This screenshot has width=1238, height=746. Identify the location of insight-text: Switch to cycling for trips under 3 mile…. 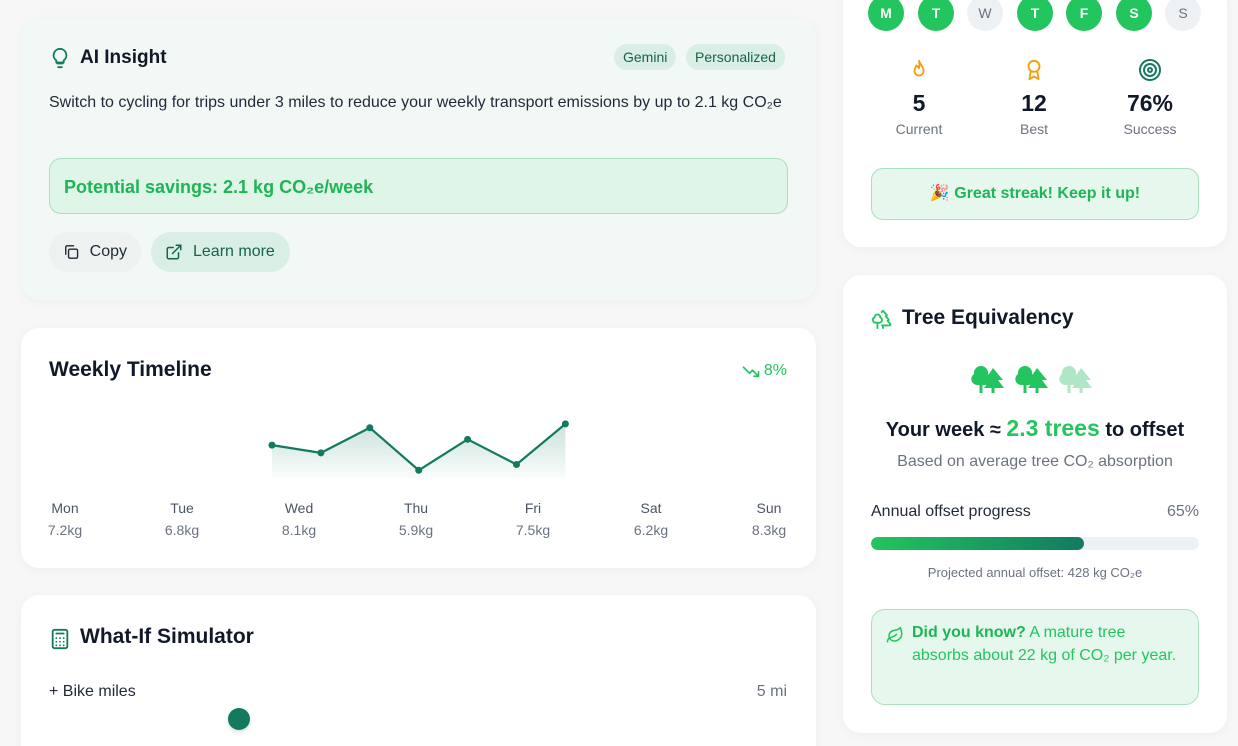
(415, 102).